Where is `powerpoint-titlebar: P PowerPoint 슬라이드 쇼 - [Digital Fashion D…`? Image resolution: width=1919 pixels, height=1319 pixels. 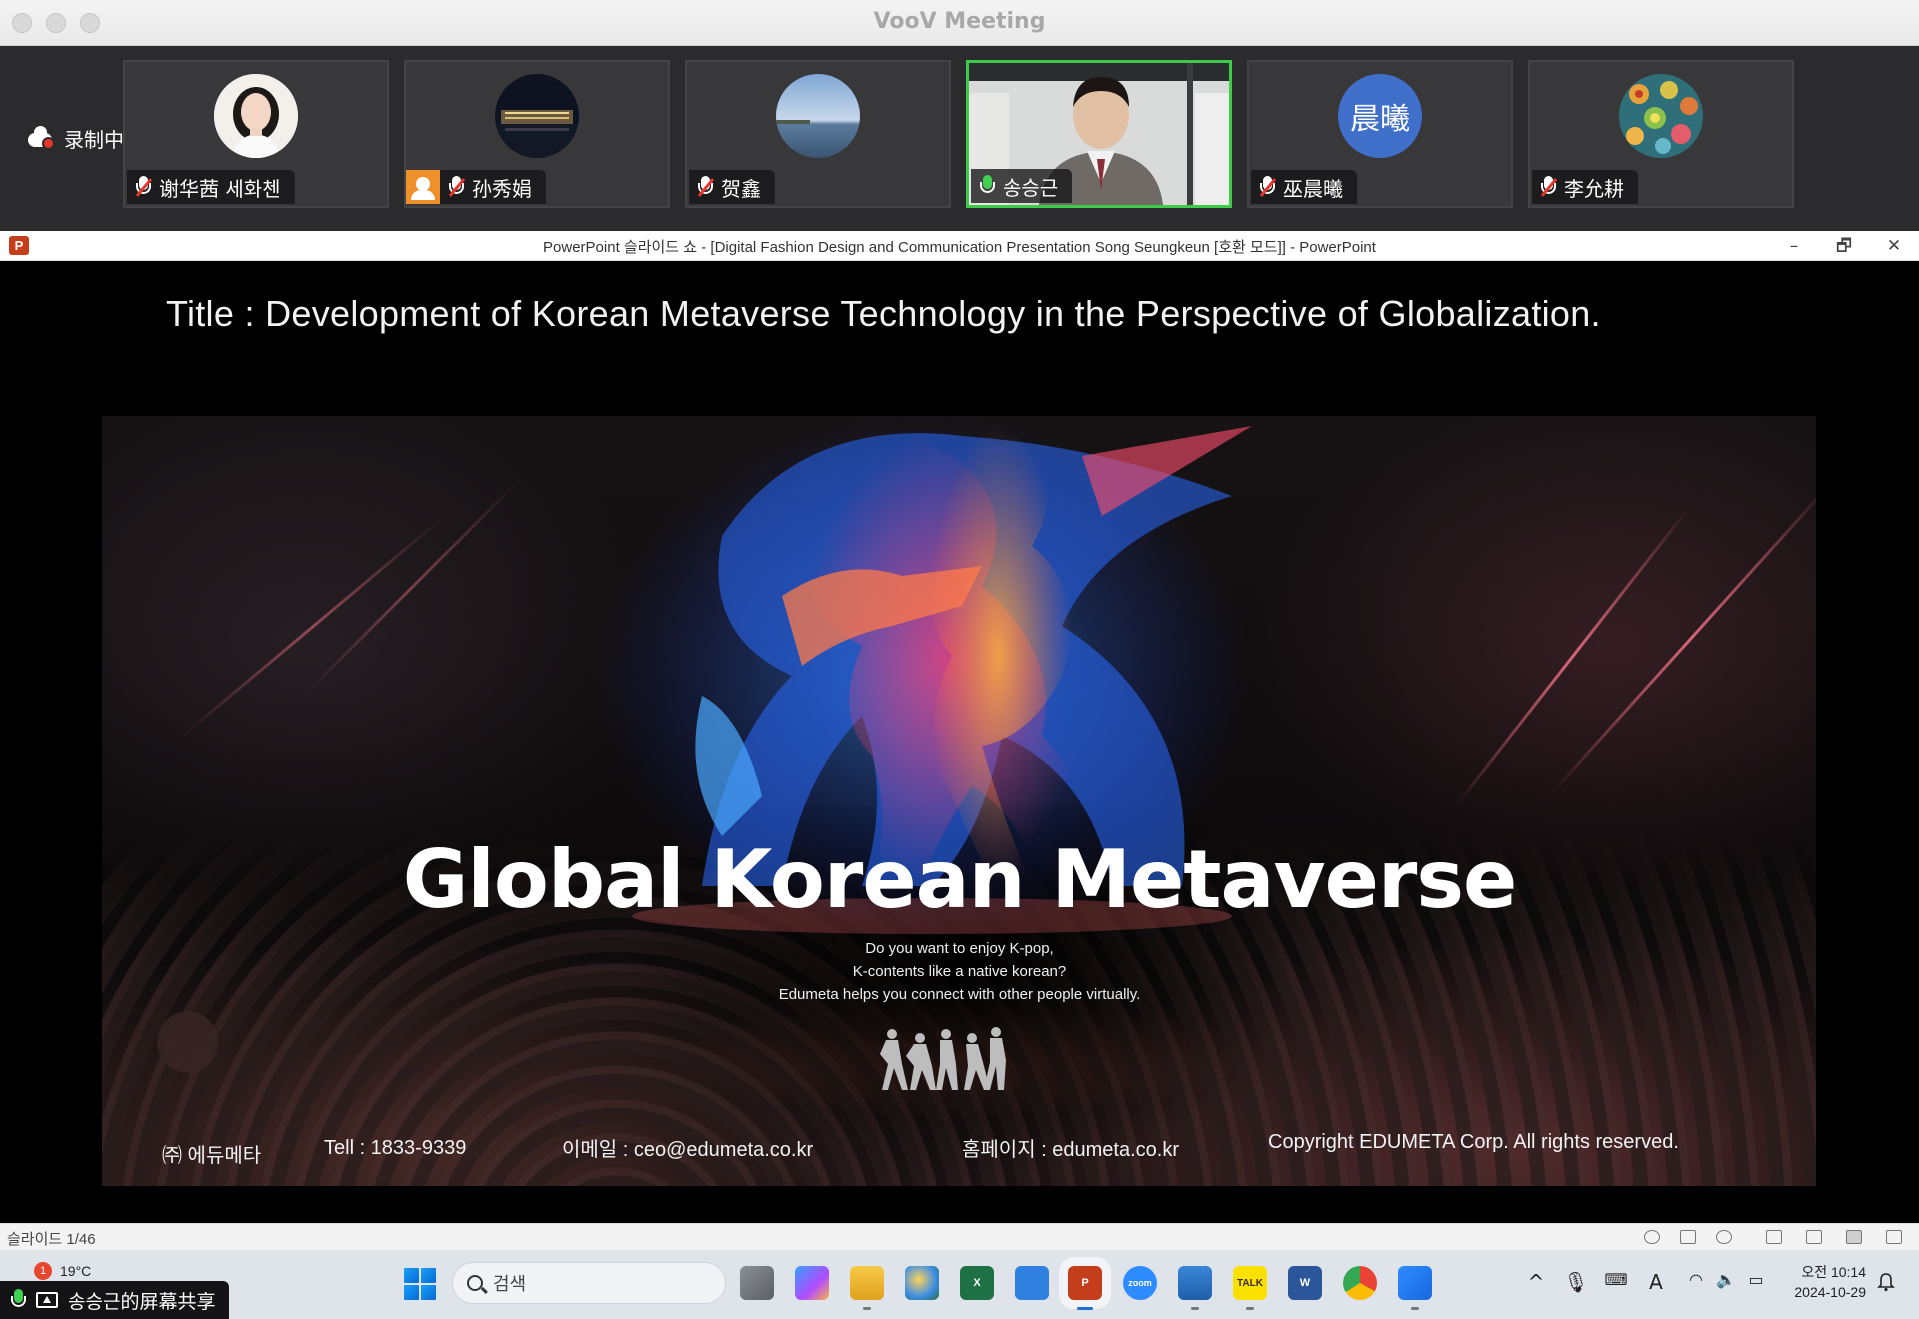 powerpoint-titlebar: P PowerPoint 슬라이드 쇼 - [Digital Fashion D… is located at coordinates (959, 246).